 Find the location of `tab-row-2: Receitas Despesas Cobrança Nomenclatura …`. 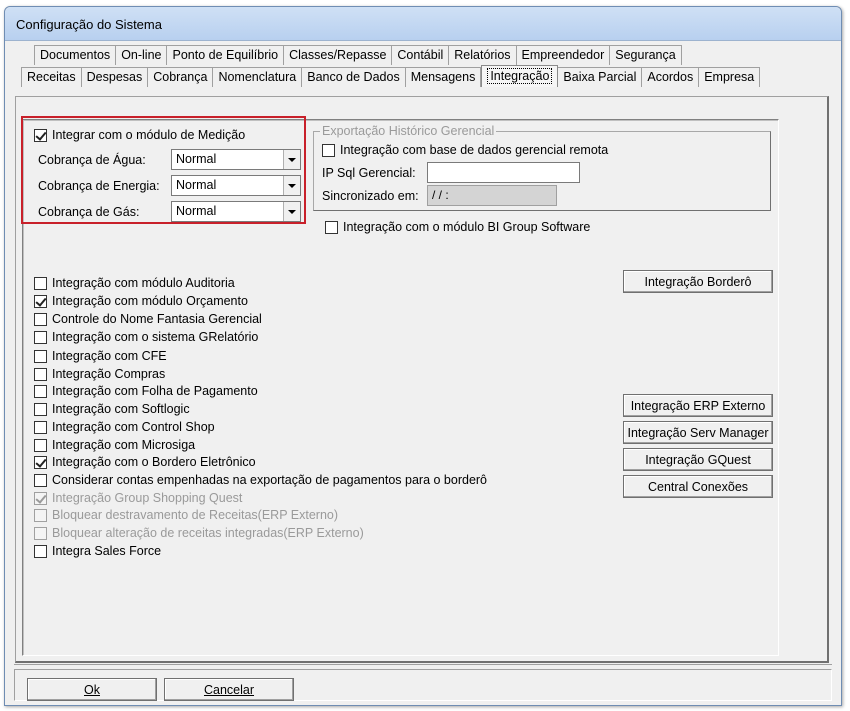

tab-row-2: Receitas Despesas Cobrança Nomenclatura … is located at coordinates (391, 76).